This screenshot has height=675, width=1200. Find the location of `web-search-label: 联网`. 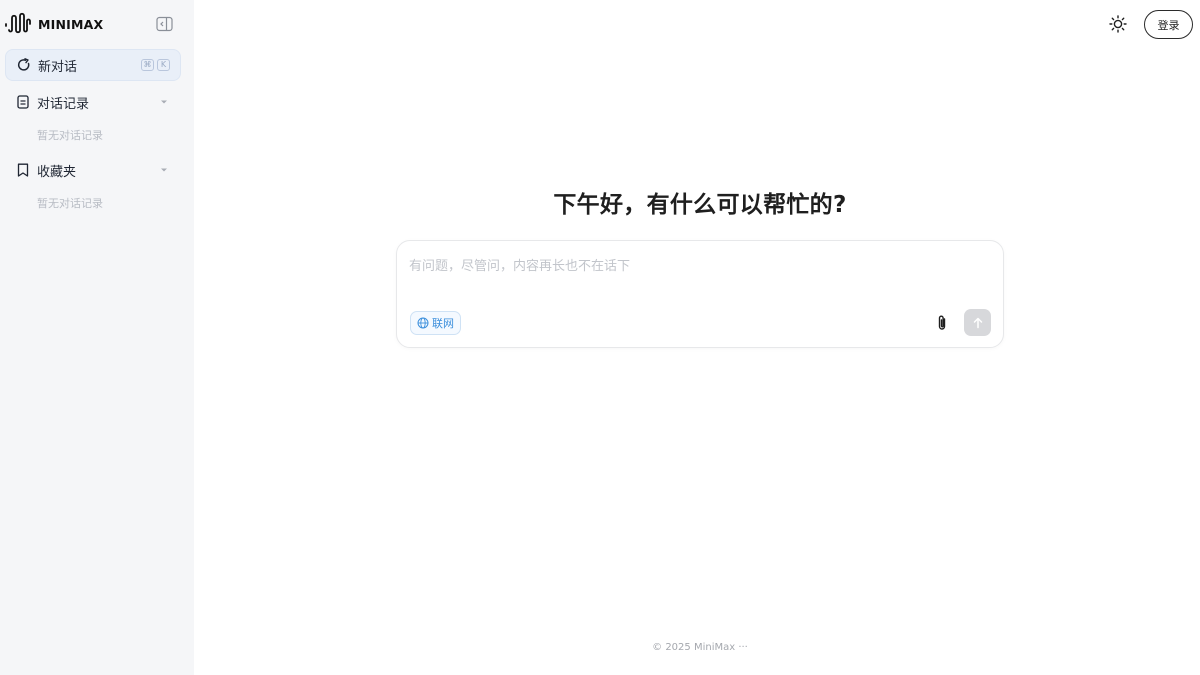

web-search-label: 联网 is located at coordinates (443, 323).